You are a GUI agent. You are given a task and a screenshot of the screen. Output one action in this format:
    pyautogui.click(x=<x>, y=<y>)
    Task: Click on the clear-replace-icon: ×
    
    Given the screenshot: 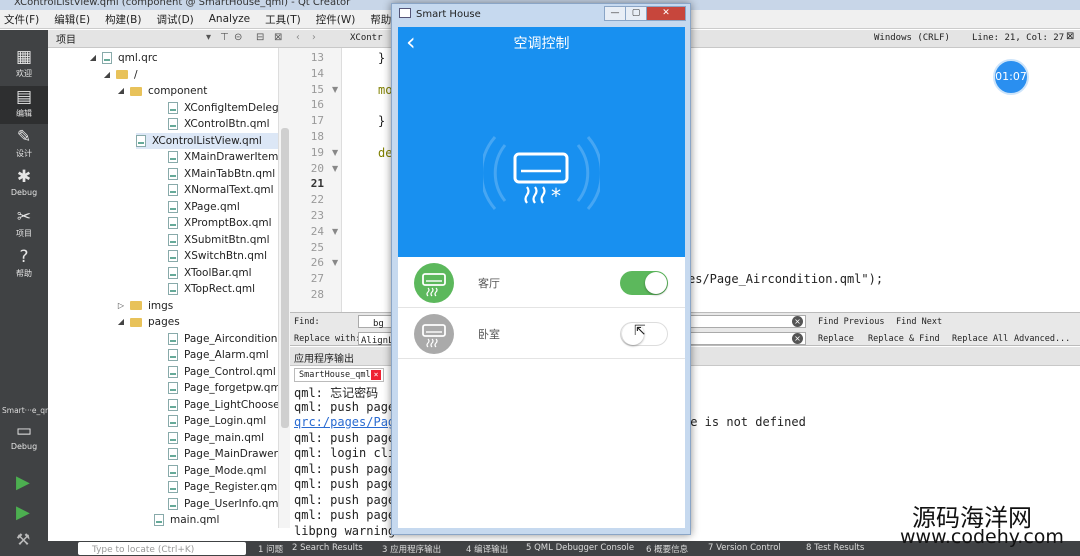 What is the action you would take?
    pyautogui.click(x=797, y=338)
    